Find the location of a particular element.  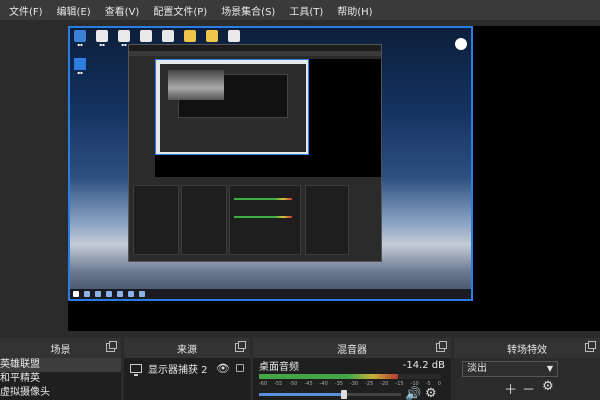

lock-icon is located at coordinates (240, 368).